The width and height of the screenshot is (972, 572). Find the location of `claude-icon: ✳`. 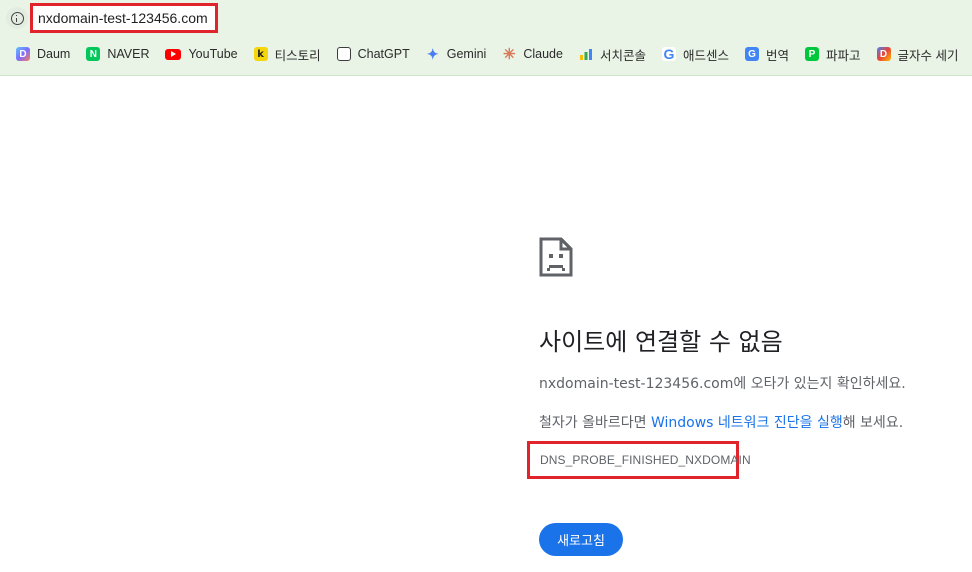

claude-icon: ✳ is located at coordinates (509, 54).